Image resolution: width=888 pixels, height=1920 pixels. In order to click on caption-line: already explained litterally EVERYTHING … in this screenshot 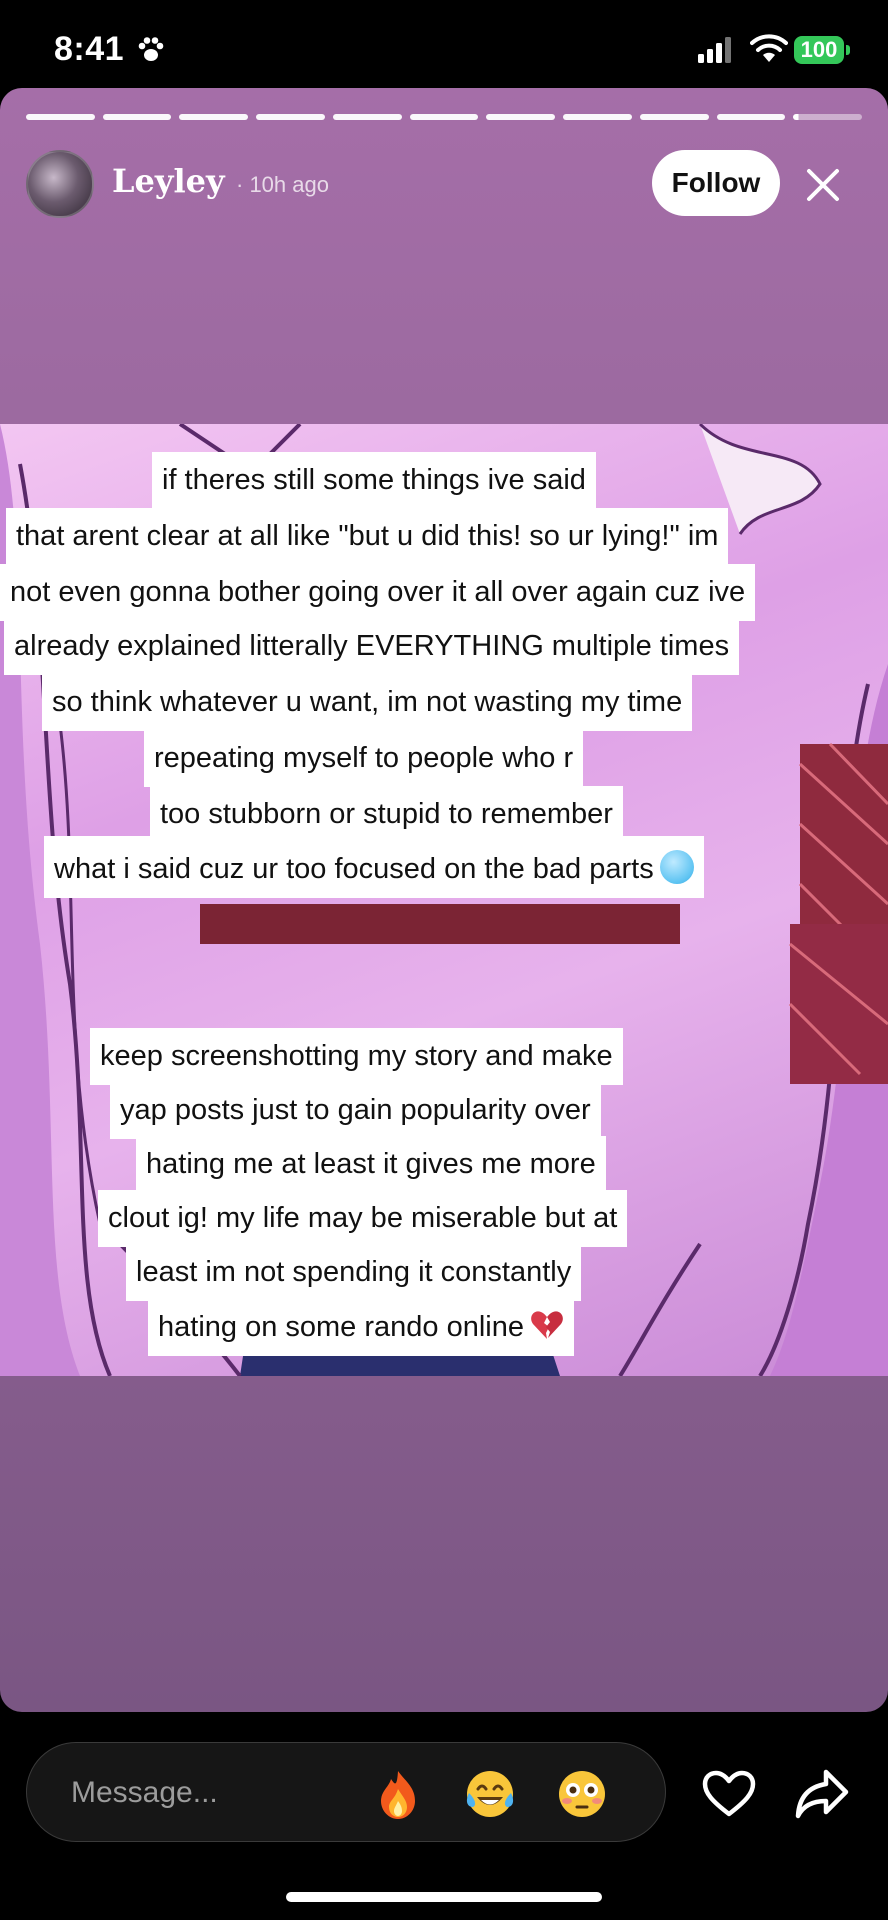, I will do `click(372, 646)`.